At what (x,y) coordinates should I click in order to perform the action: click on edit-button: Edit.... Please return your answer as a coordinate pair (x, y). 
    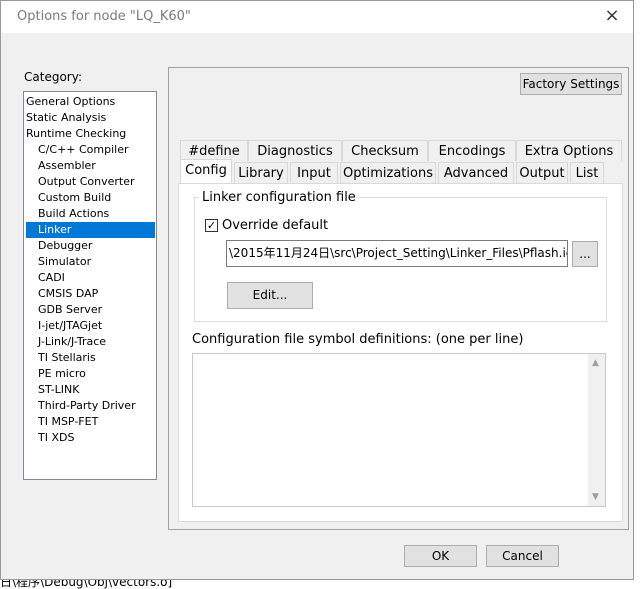
    Looking at the image, I should click on (270, 295).